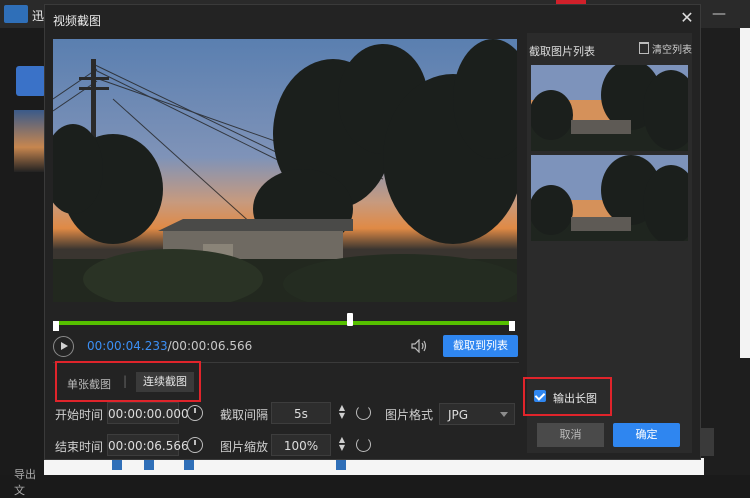 The width and height of the screenshot is (750, 498). I want to click on scale-spinner-icon: ▲ ▼, so click(342, 444).